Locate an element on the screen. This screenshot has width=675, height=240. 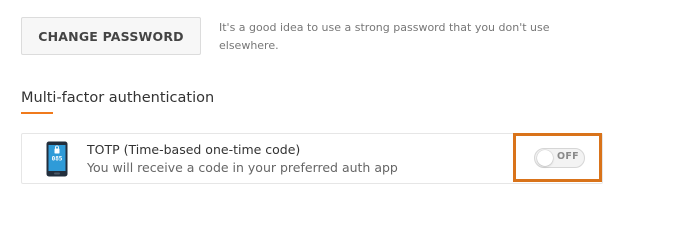
phone-icon: 085 is located at coordinates (57, 159).